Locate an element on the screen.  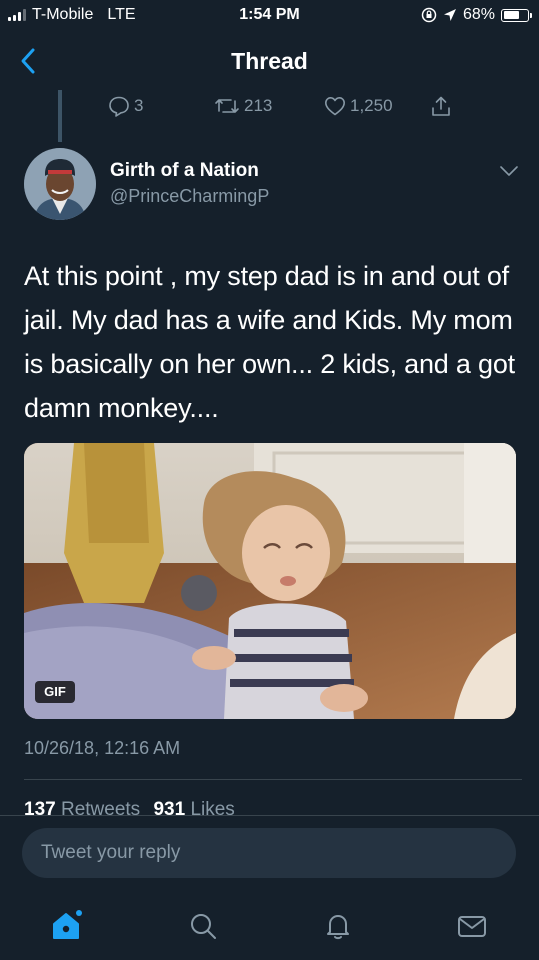
divider is located at coordinates (273, 779).